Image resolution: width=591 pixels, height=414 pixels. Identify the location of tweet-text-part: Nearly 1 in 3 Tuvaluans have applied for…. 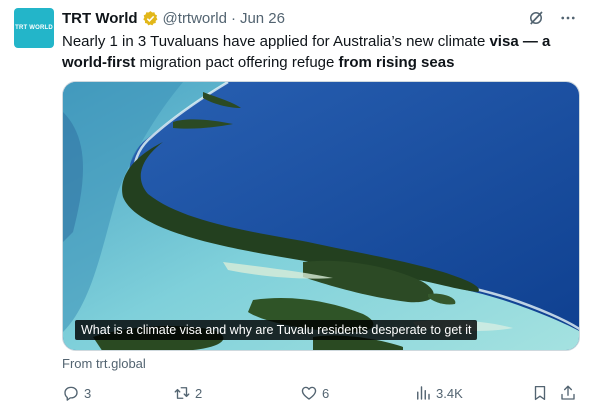
(276, 41).